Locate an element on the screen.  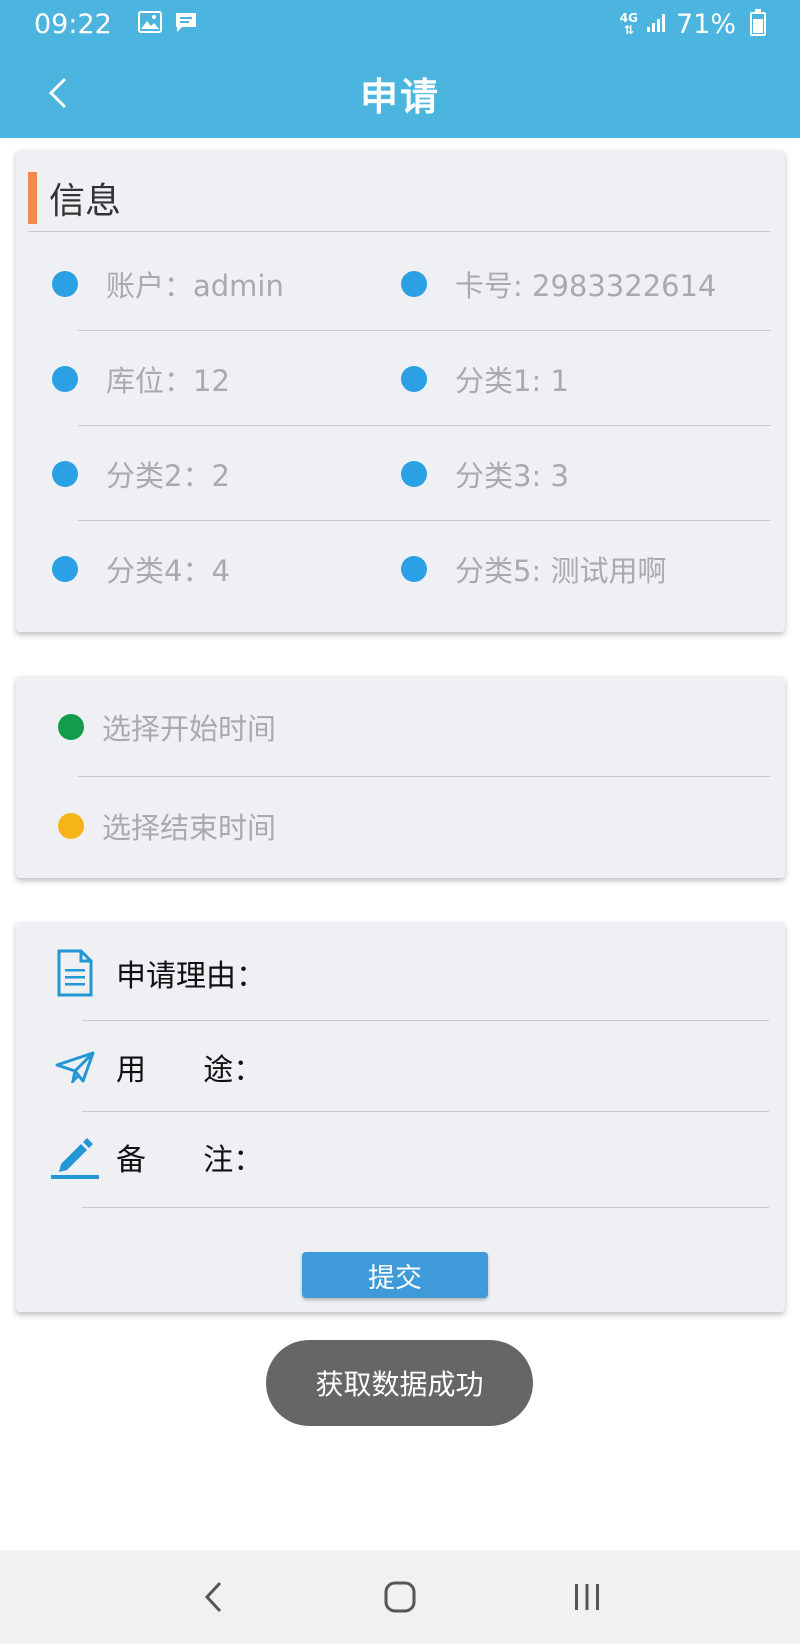
info-header: 信息 is located at coordinates (399, 198).